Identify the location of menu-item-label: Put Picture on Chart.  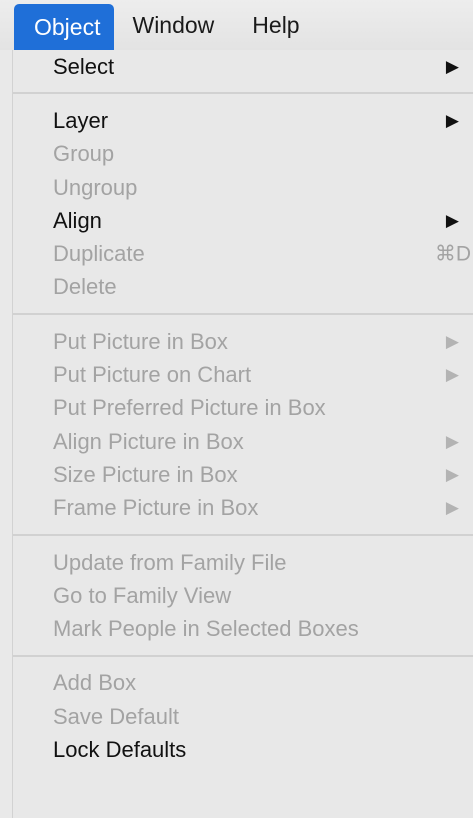
(152, 375).